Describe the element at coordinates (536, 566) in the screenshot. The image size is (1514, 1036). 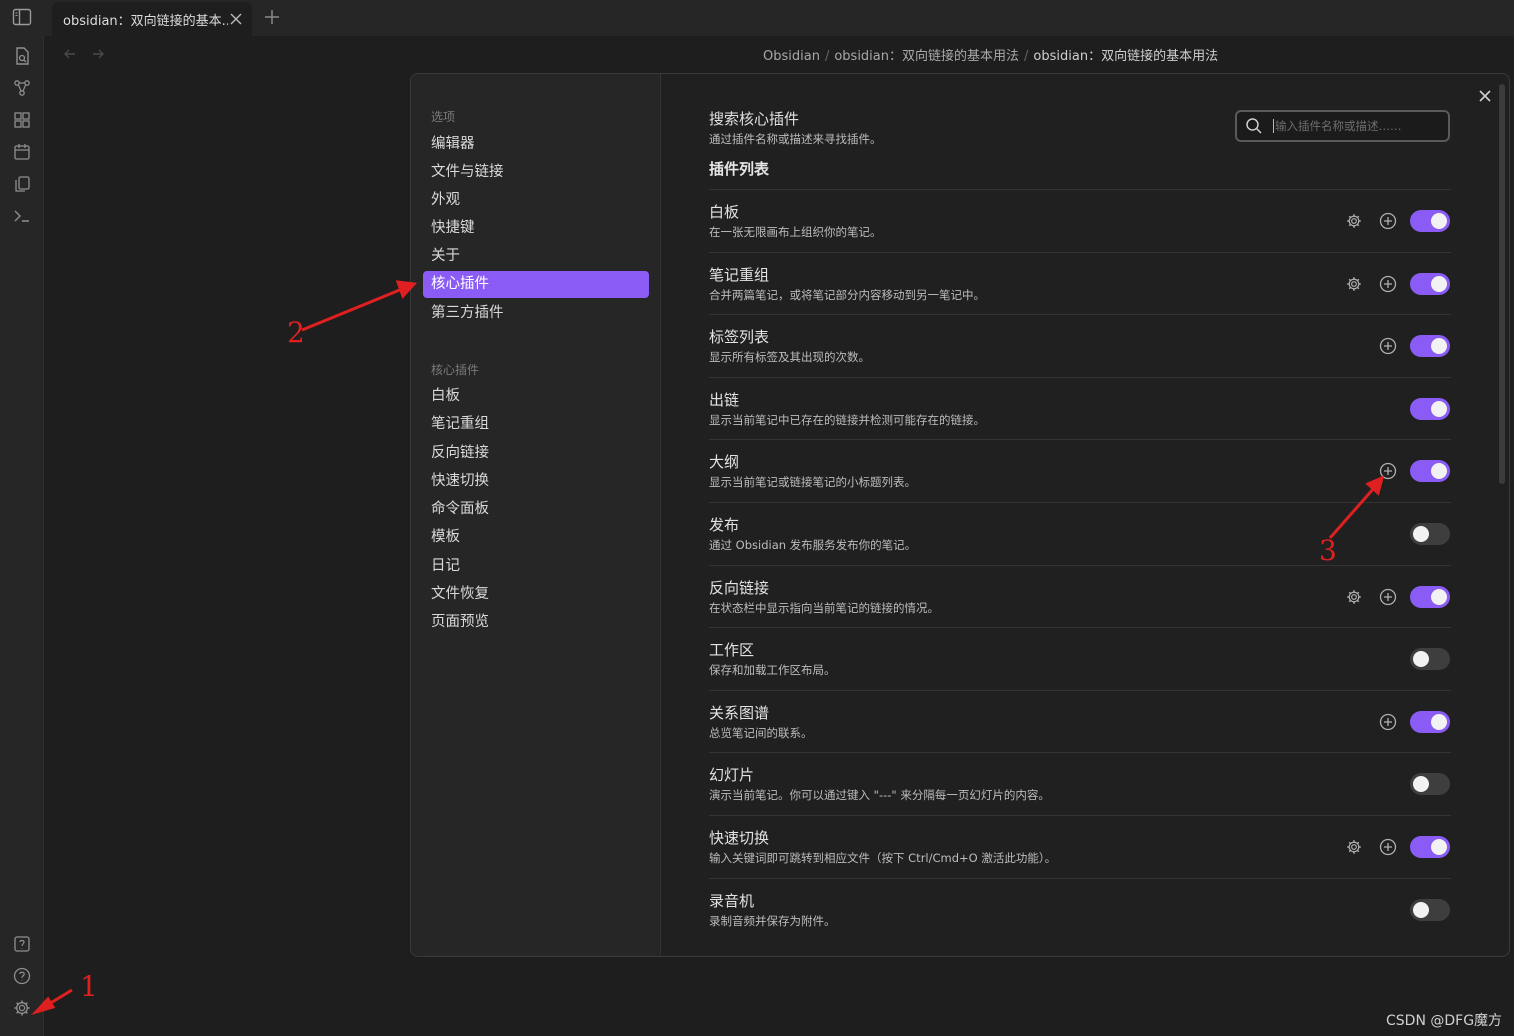
I see `nav-core-daily-notes: 日记` at that location.